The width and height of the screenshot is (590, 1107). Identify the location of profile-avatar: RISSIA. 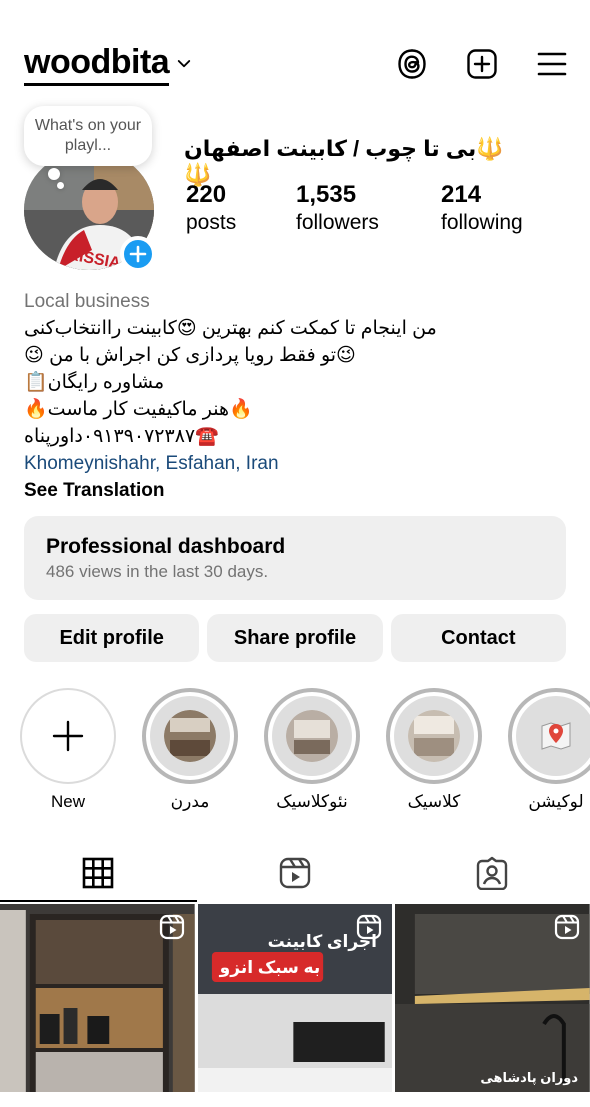
(90, 215).